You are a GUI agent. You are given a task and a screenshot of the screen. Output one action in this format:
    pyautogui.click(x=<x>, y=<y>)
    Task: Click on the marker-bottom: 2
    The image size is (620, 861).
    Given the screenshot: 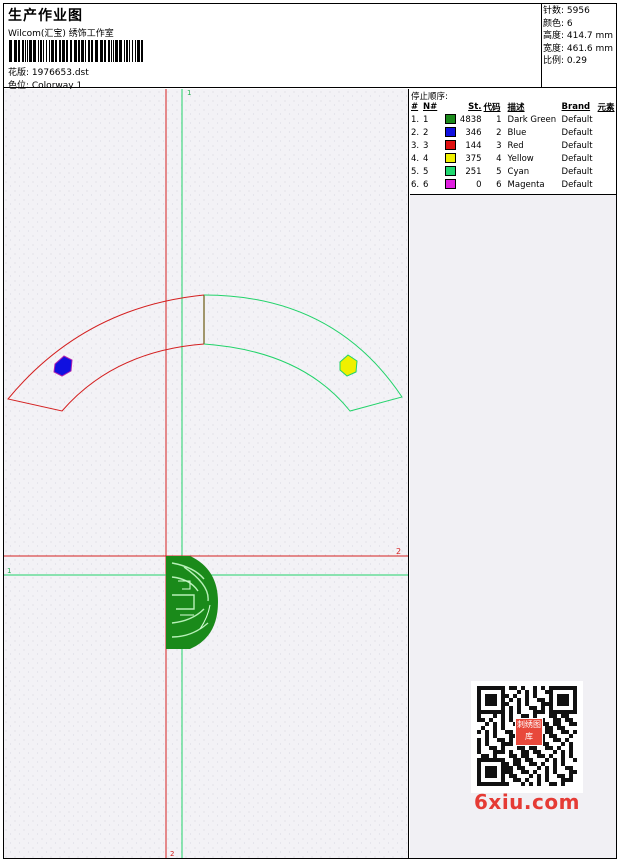 What is the action you would take?
    pyautogui.click(x=172, y=854)
    